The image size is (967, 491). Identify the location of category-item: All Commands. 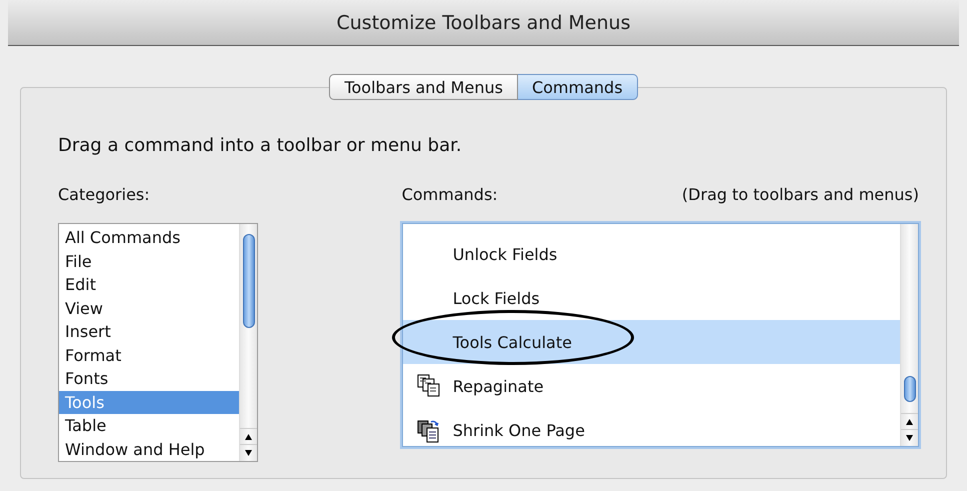
(149, 238).